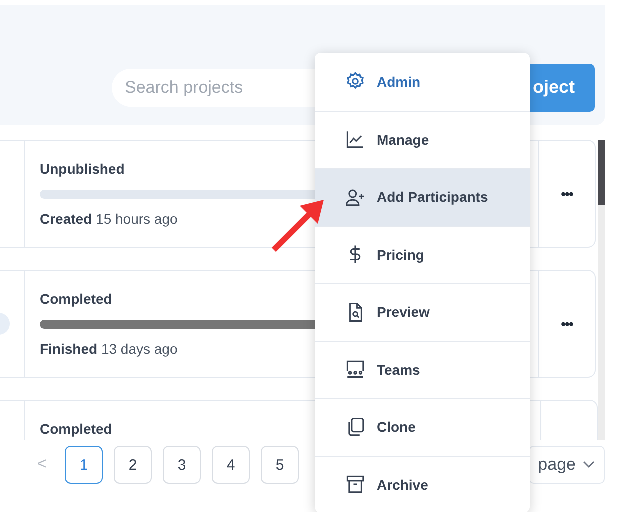 The width and height of the screenshot is (620, 512). Describe the element at coordinates (280, 465) in the screenshot. I see `page-button: 5` at that location.